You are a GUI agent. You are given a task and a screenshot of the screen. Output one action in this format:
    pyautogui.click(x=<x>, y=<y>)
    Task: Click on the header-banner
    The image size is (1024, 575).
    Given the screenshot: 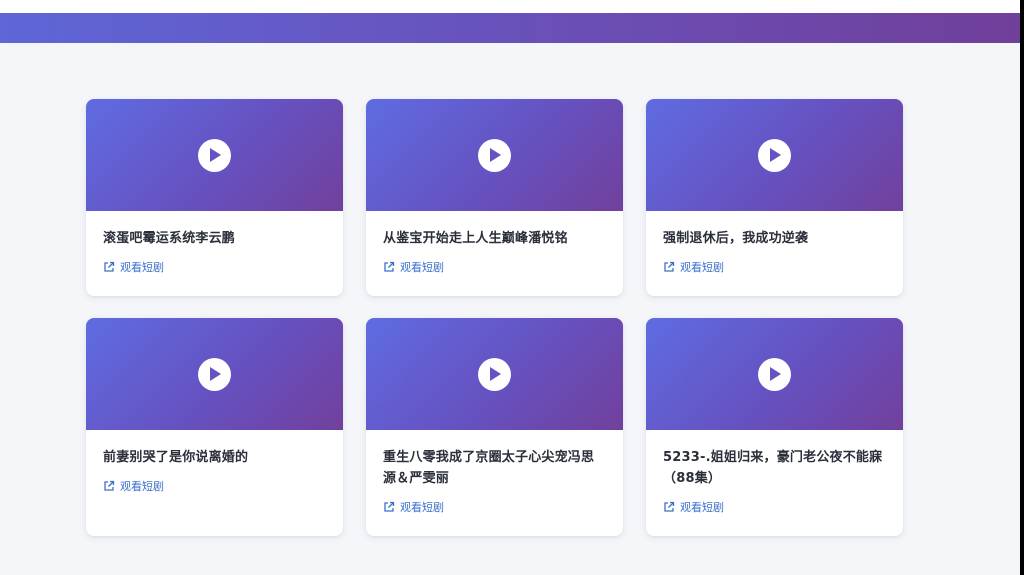 What is the action you would take?
    pyautogui.click(x=510, y=28)
    